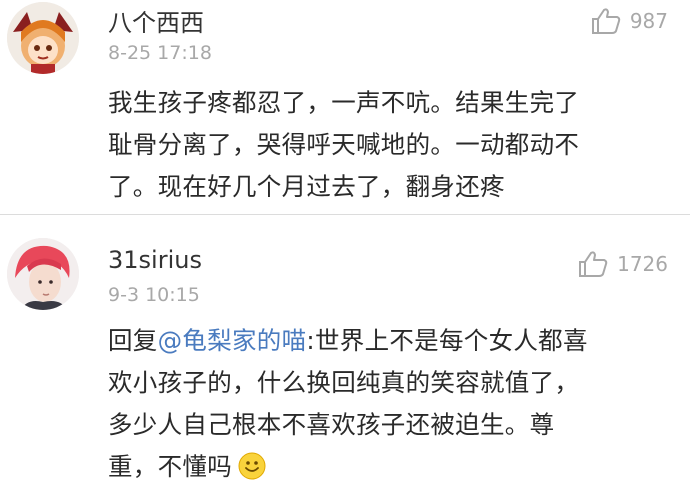 This screenshot has width=690, height=488. I want to click on username: 八个西西, so click(156, 20).